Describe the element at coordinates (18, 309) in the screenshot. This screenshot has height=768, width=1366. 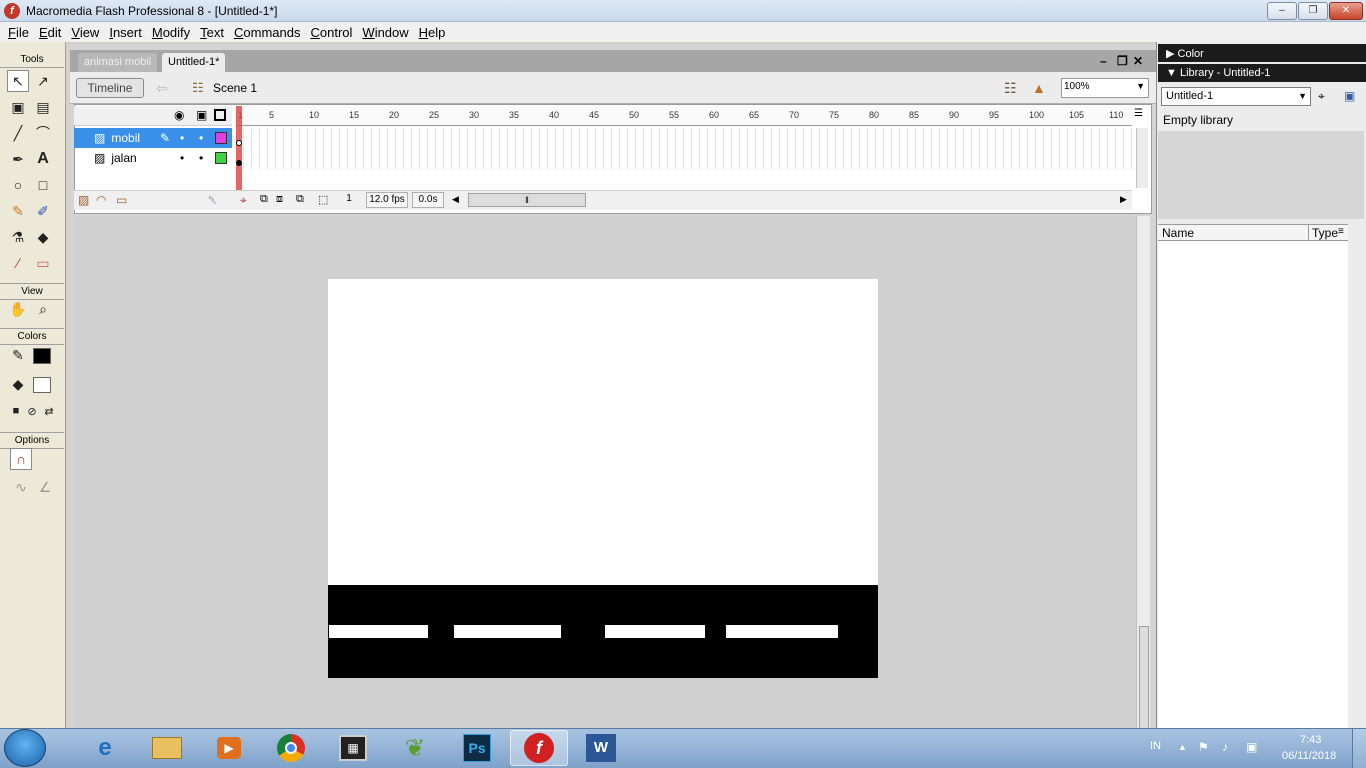
I see `hand-tool-icon: ✋` at that location.